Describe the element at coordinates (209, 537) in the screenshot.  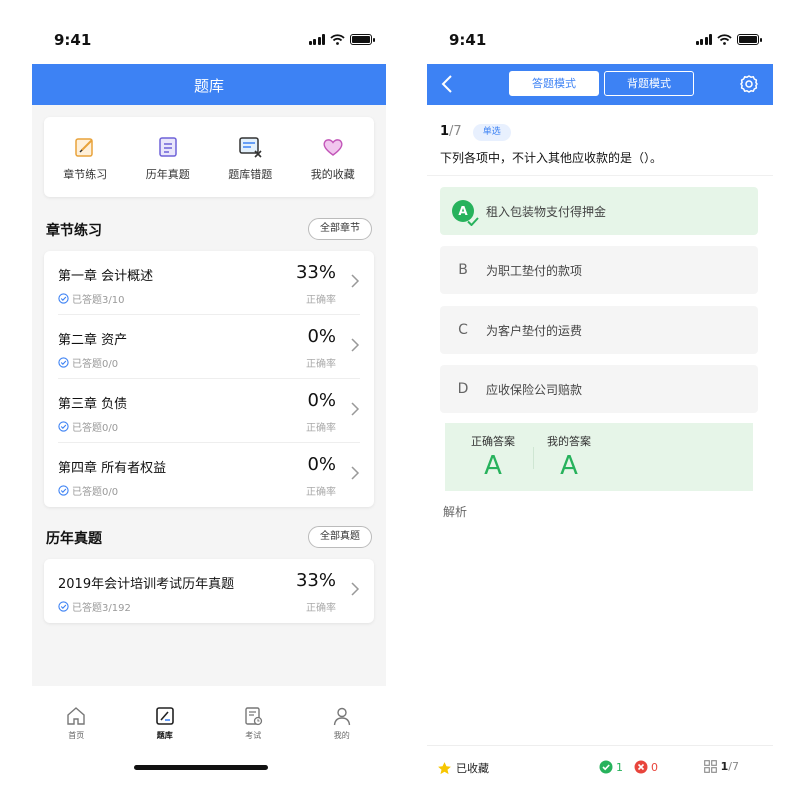
I see `past-papers-section-header: 历年真题 全部真题` at that location.